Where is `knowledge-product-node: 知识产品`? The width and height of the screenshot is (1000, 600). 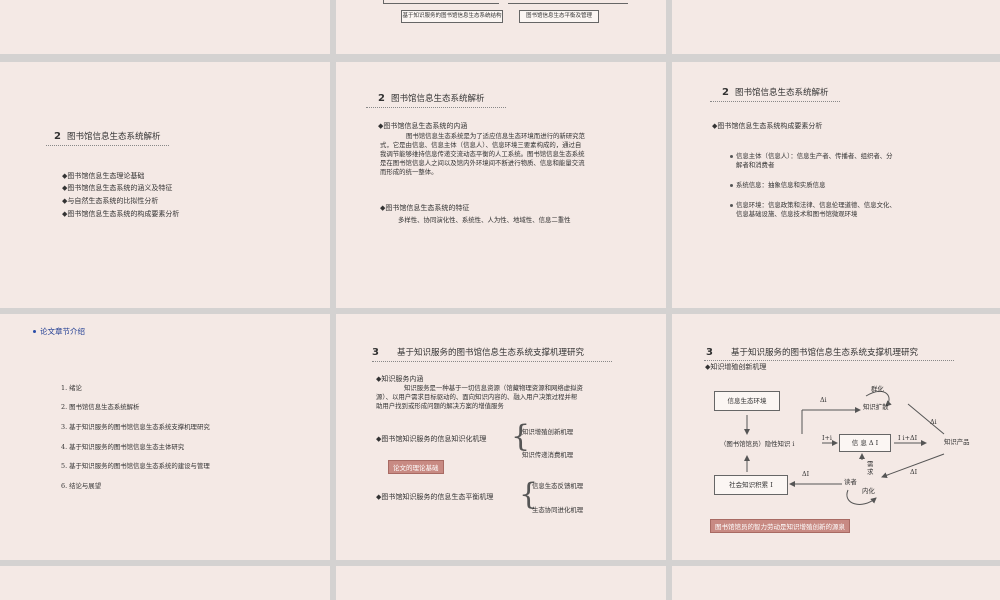 knowledge-product-node: 知识产品 is located at coordinates (957, 442).